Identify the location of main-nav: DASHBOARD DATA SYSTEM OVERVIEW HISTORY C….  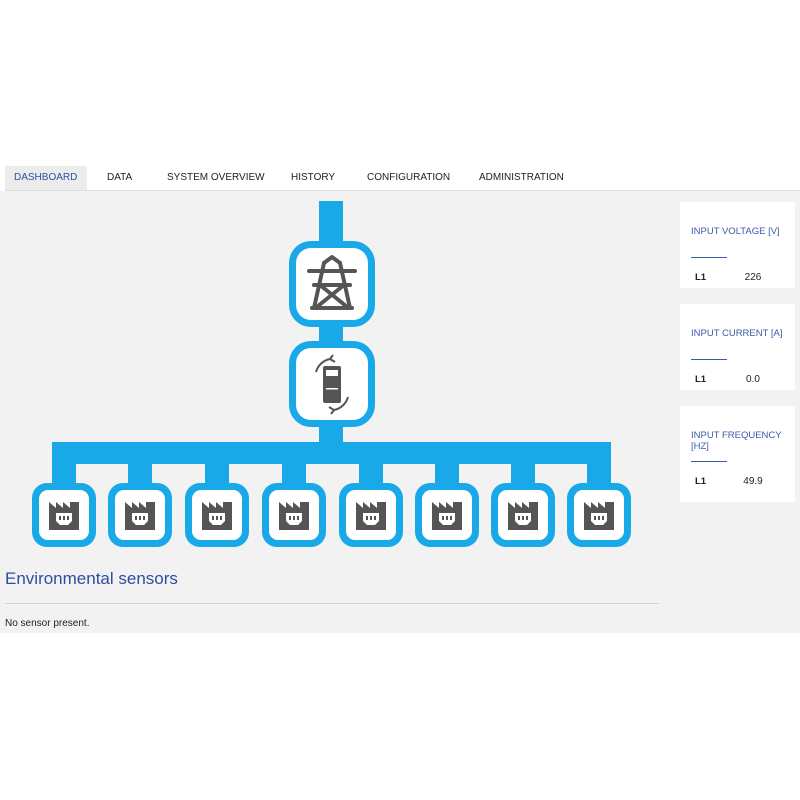
(402, 178).